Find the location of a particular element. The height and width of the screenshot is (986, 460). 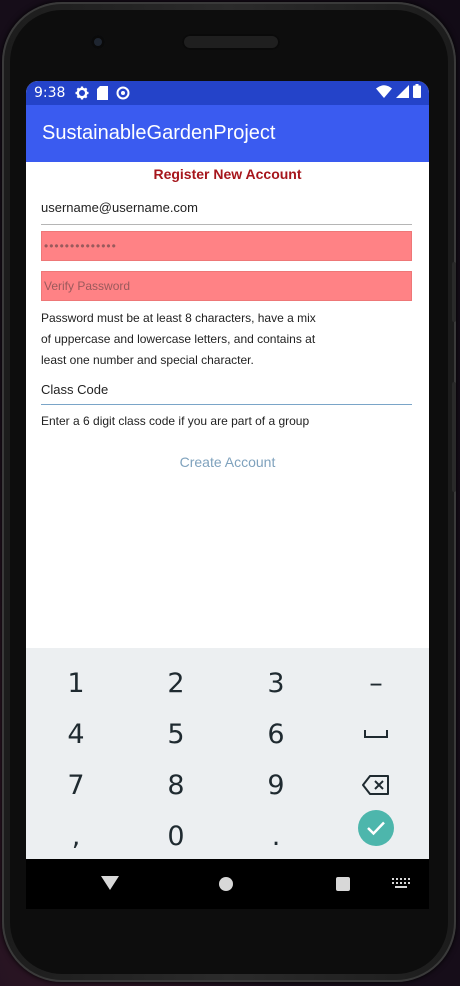

email-value: username@username.com is located at coordinates (119, 207).